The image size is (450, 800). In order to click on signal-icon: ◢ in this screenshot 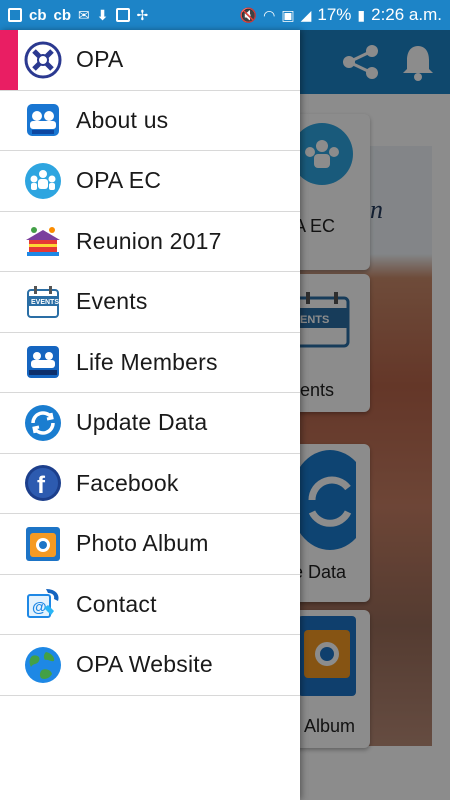, I will do `click(306, 15)`.